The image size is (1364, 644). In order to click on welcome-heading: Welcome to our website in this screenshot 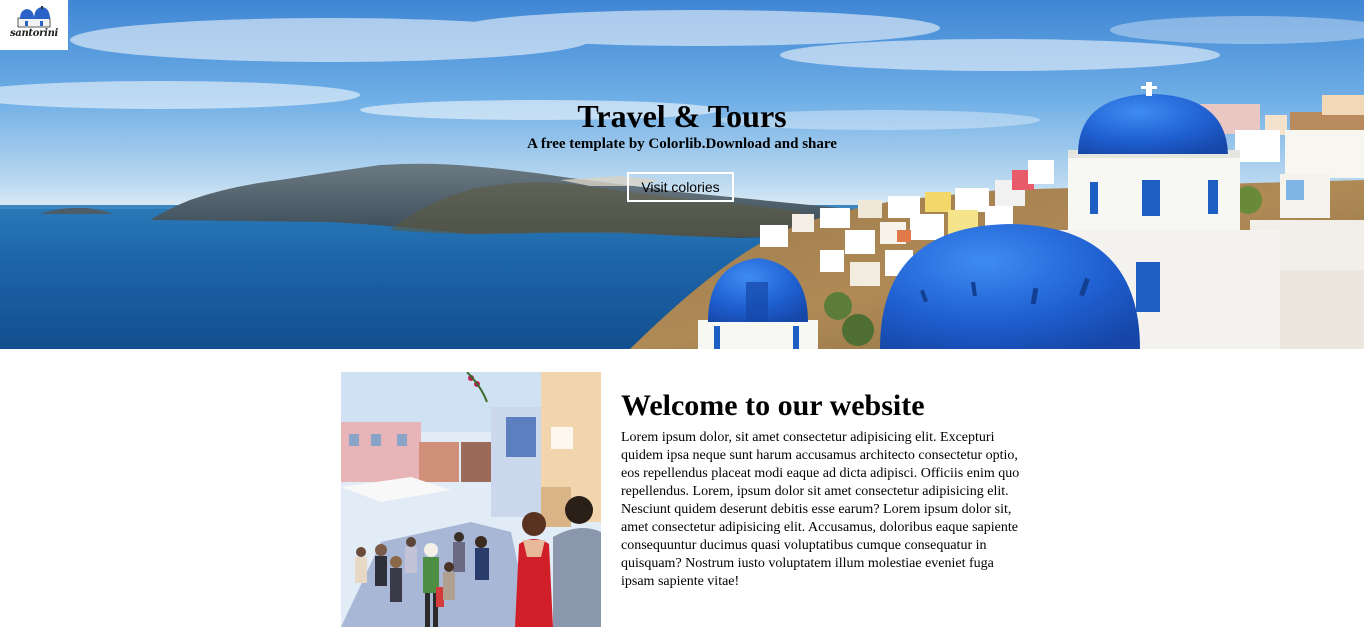, I will do `click(773, 405)`.